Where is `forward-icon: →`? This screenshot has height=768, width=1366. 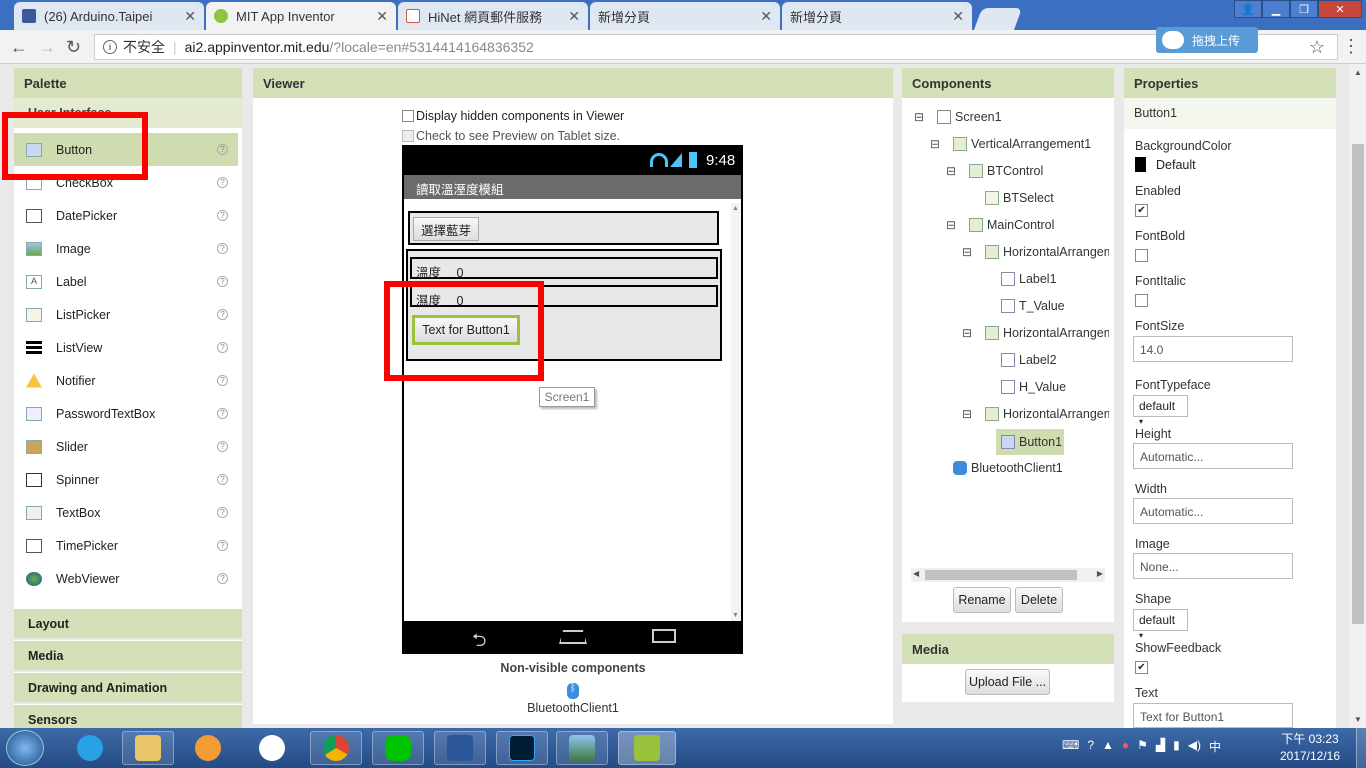 forward-icon: → is located at coordinates (47, 47).